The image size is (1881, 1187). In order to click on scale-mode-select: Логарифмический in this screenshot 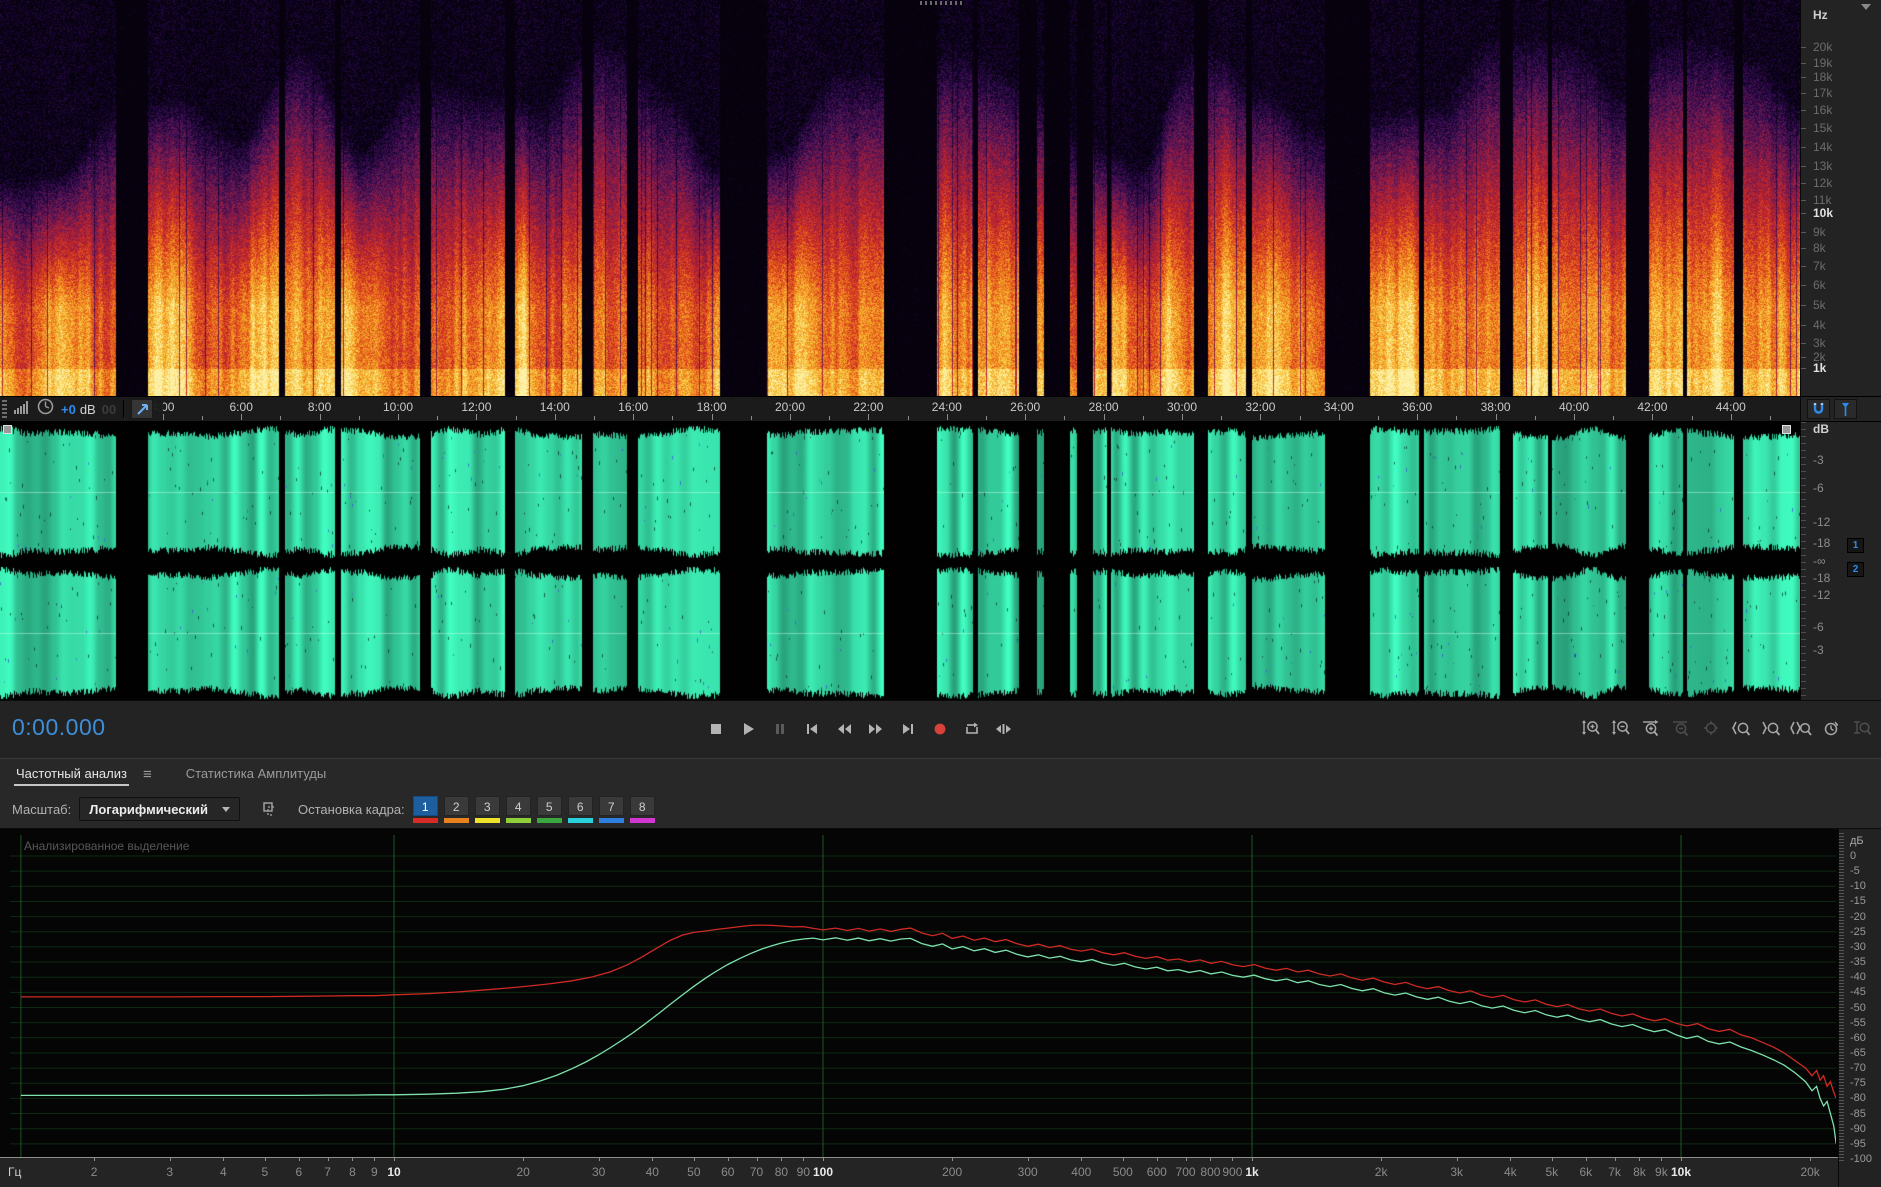, I will do `click(160, 809)`.